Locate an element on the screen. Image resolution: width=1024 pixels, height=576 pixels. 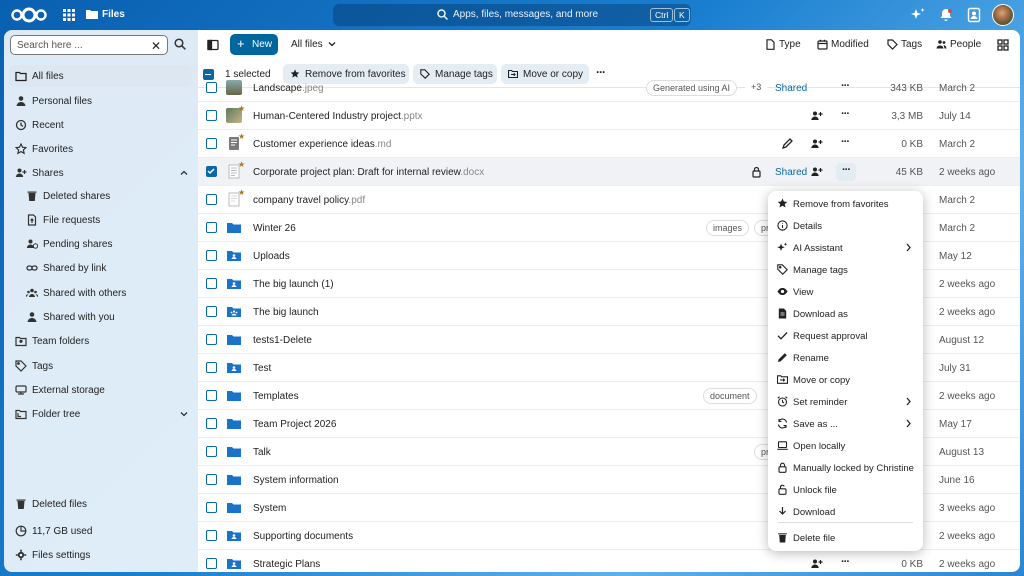
folder-name: Test is located at coordinates (262, 368).